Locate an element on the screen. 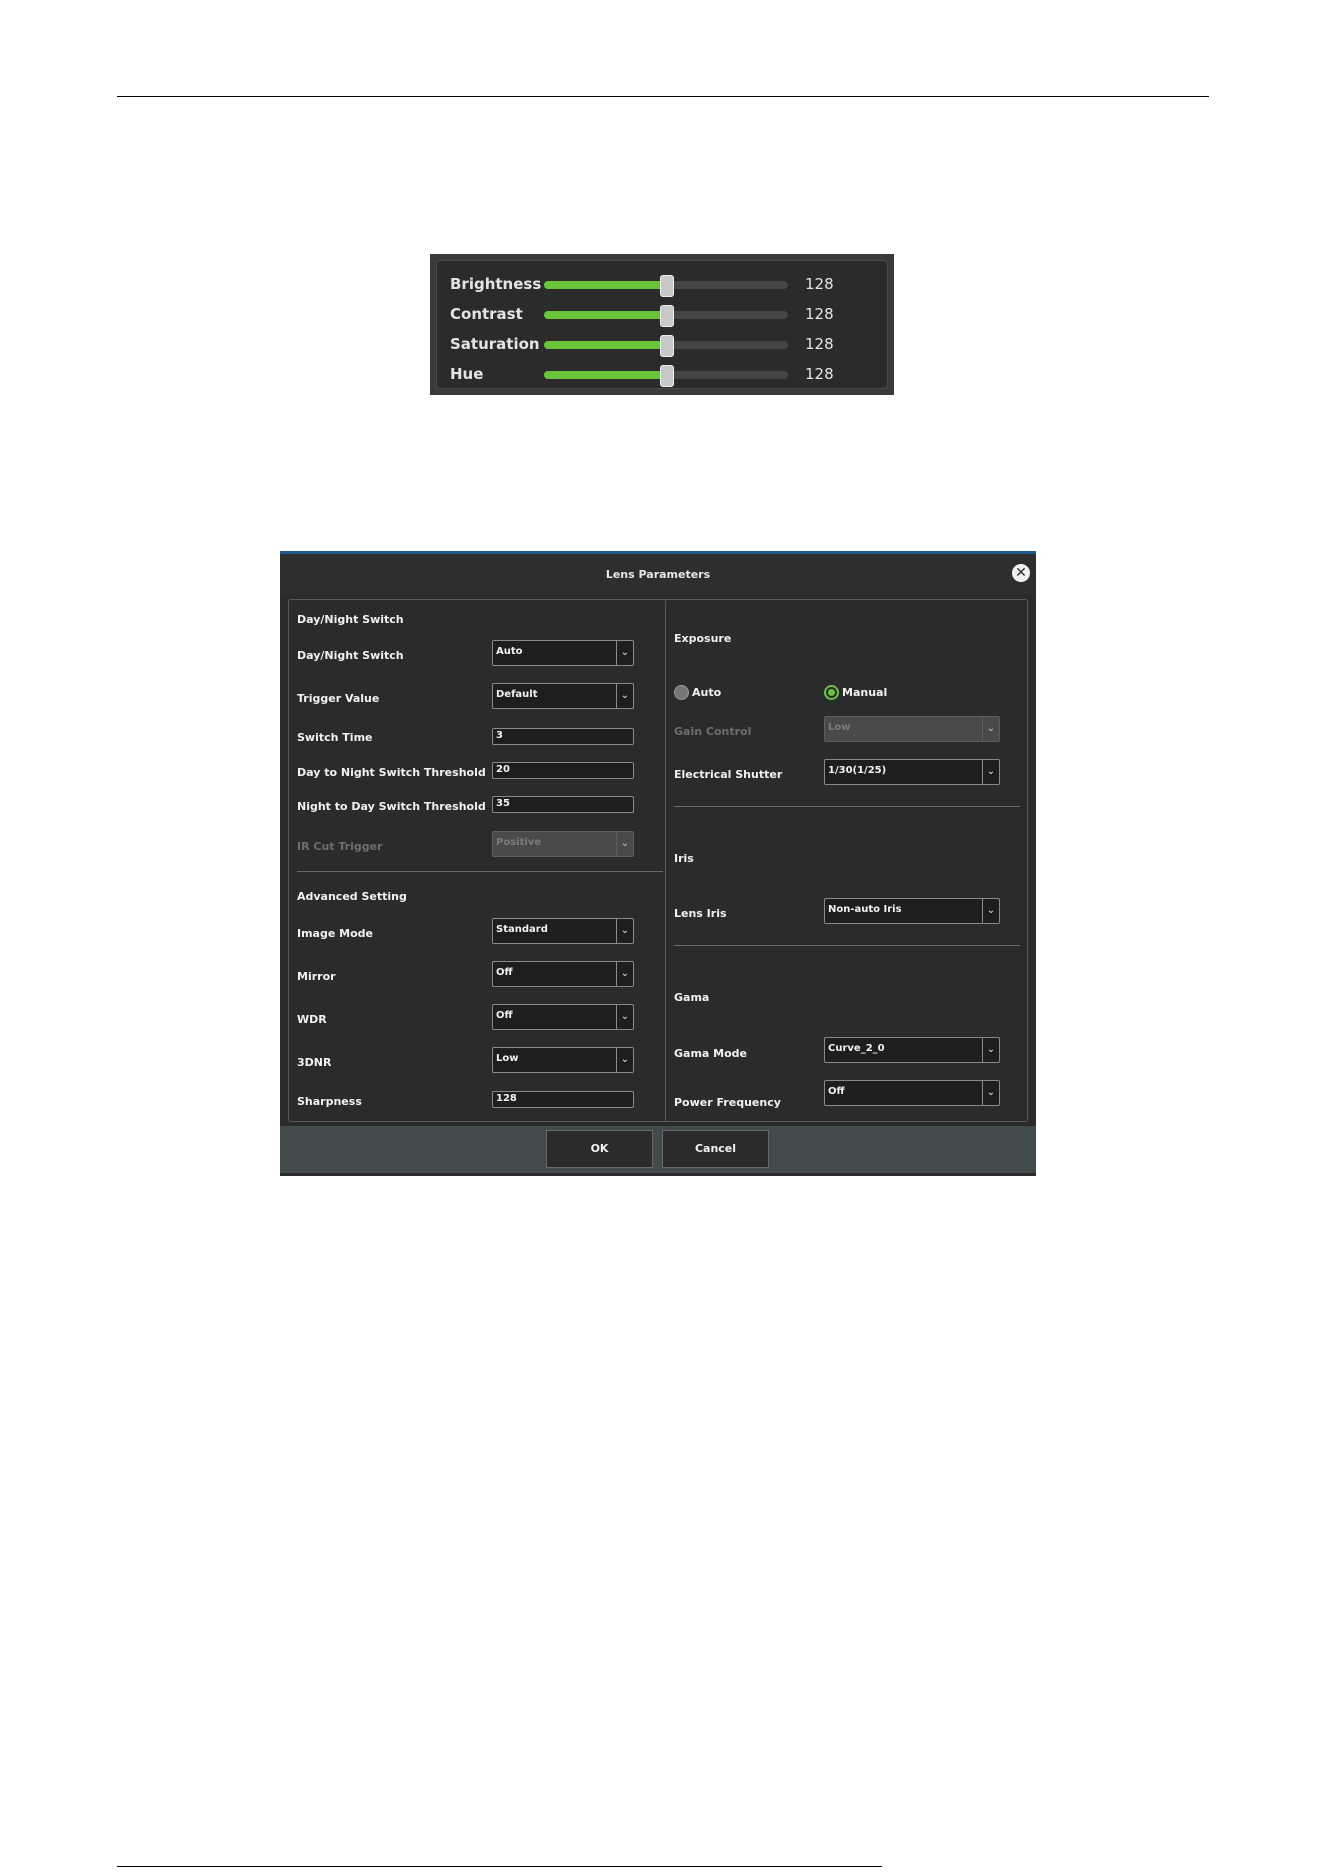 This screenshot has width=1324, height=1872. gama-mode-value: Curve_2_0 is located at coordinates (856, 1048).